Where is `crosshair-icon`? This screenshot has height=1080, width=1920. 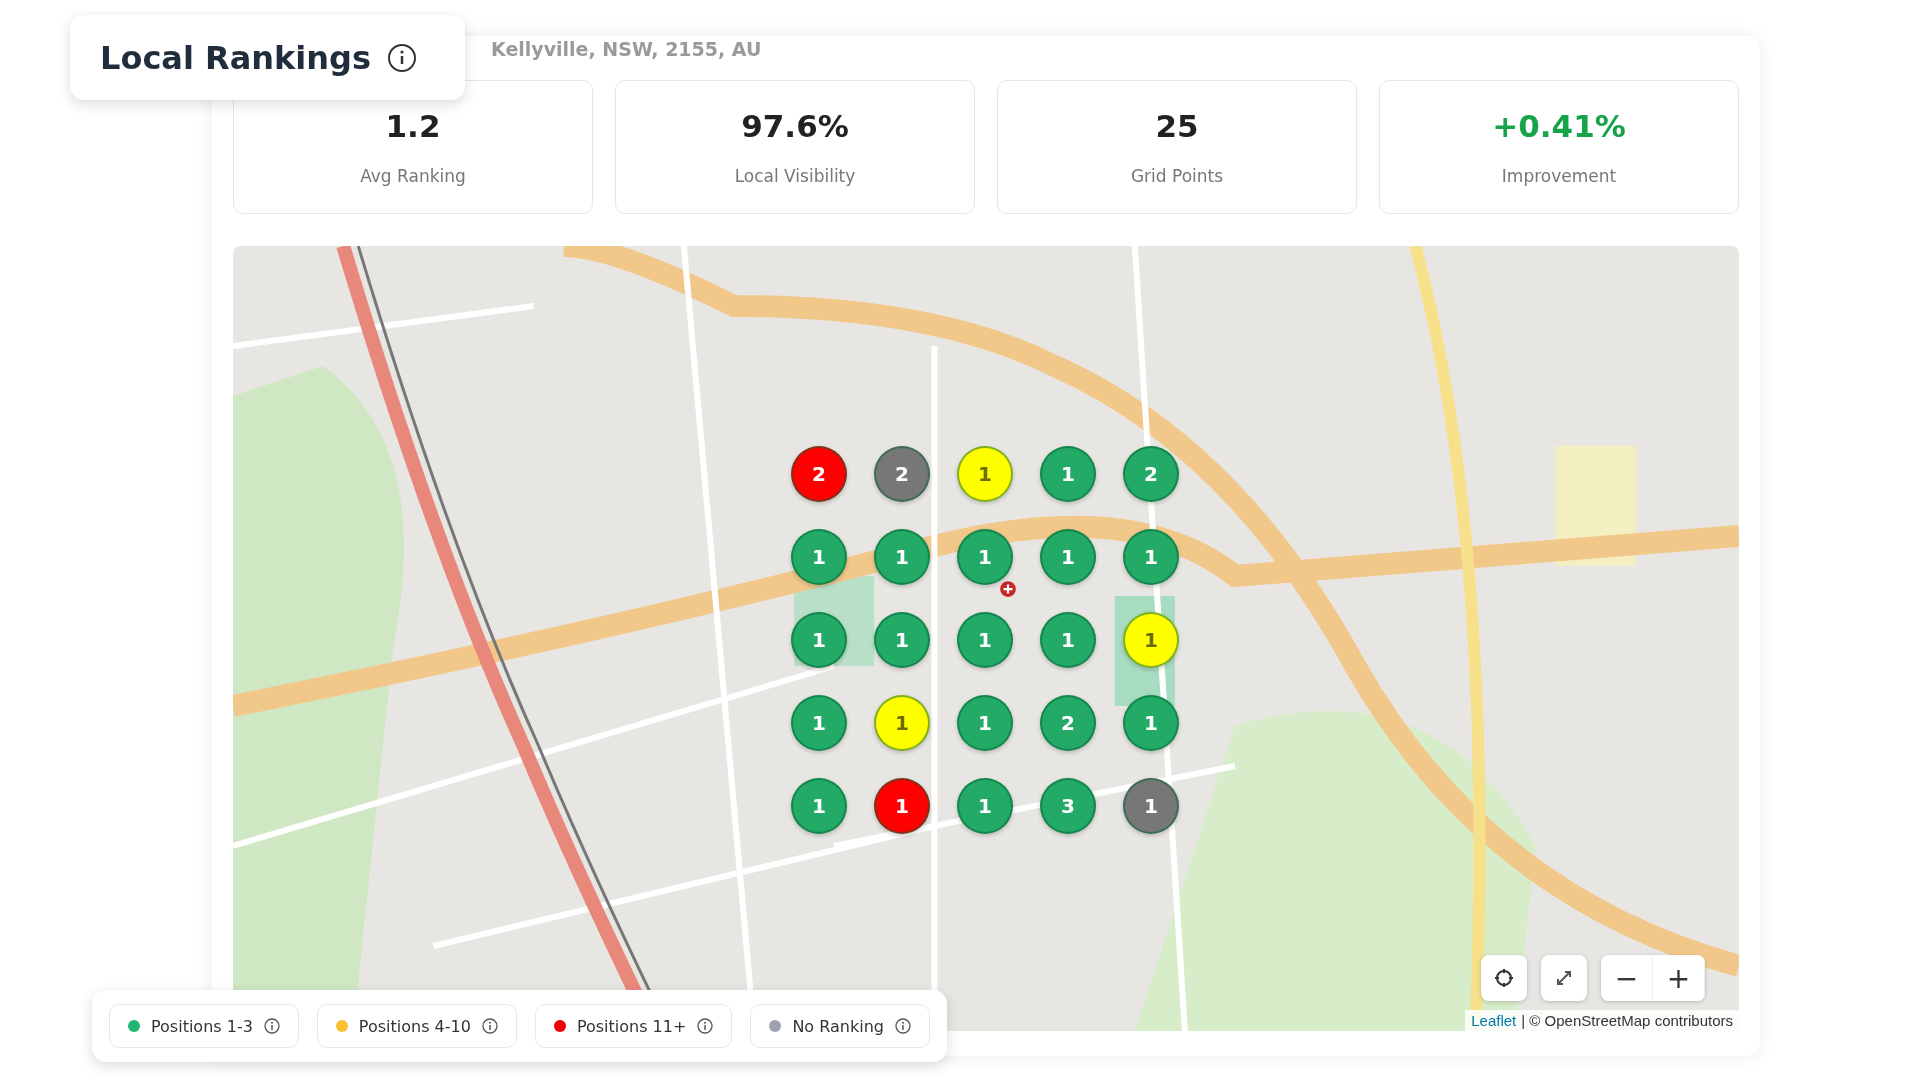
crosshair-icon is located at coordinates (1504, 978).